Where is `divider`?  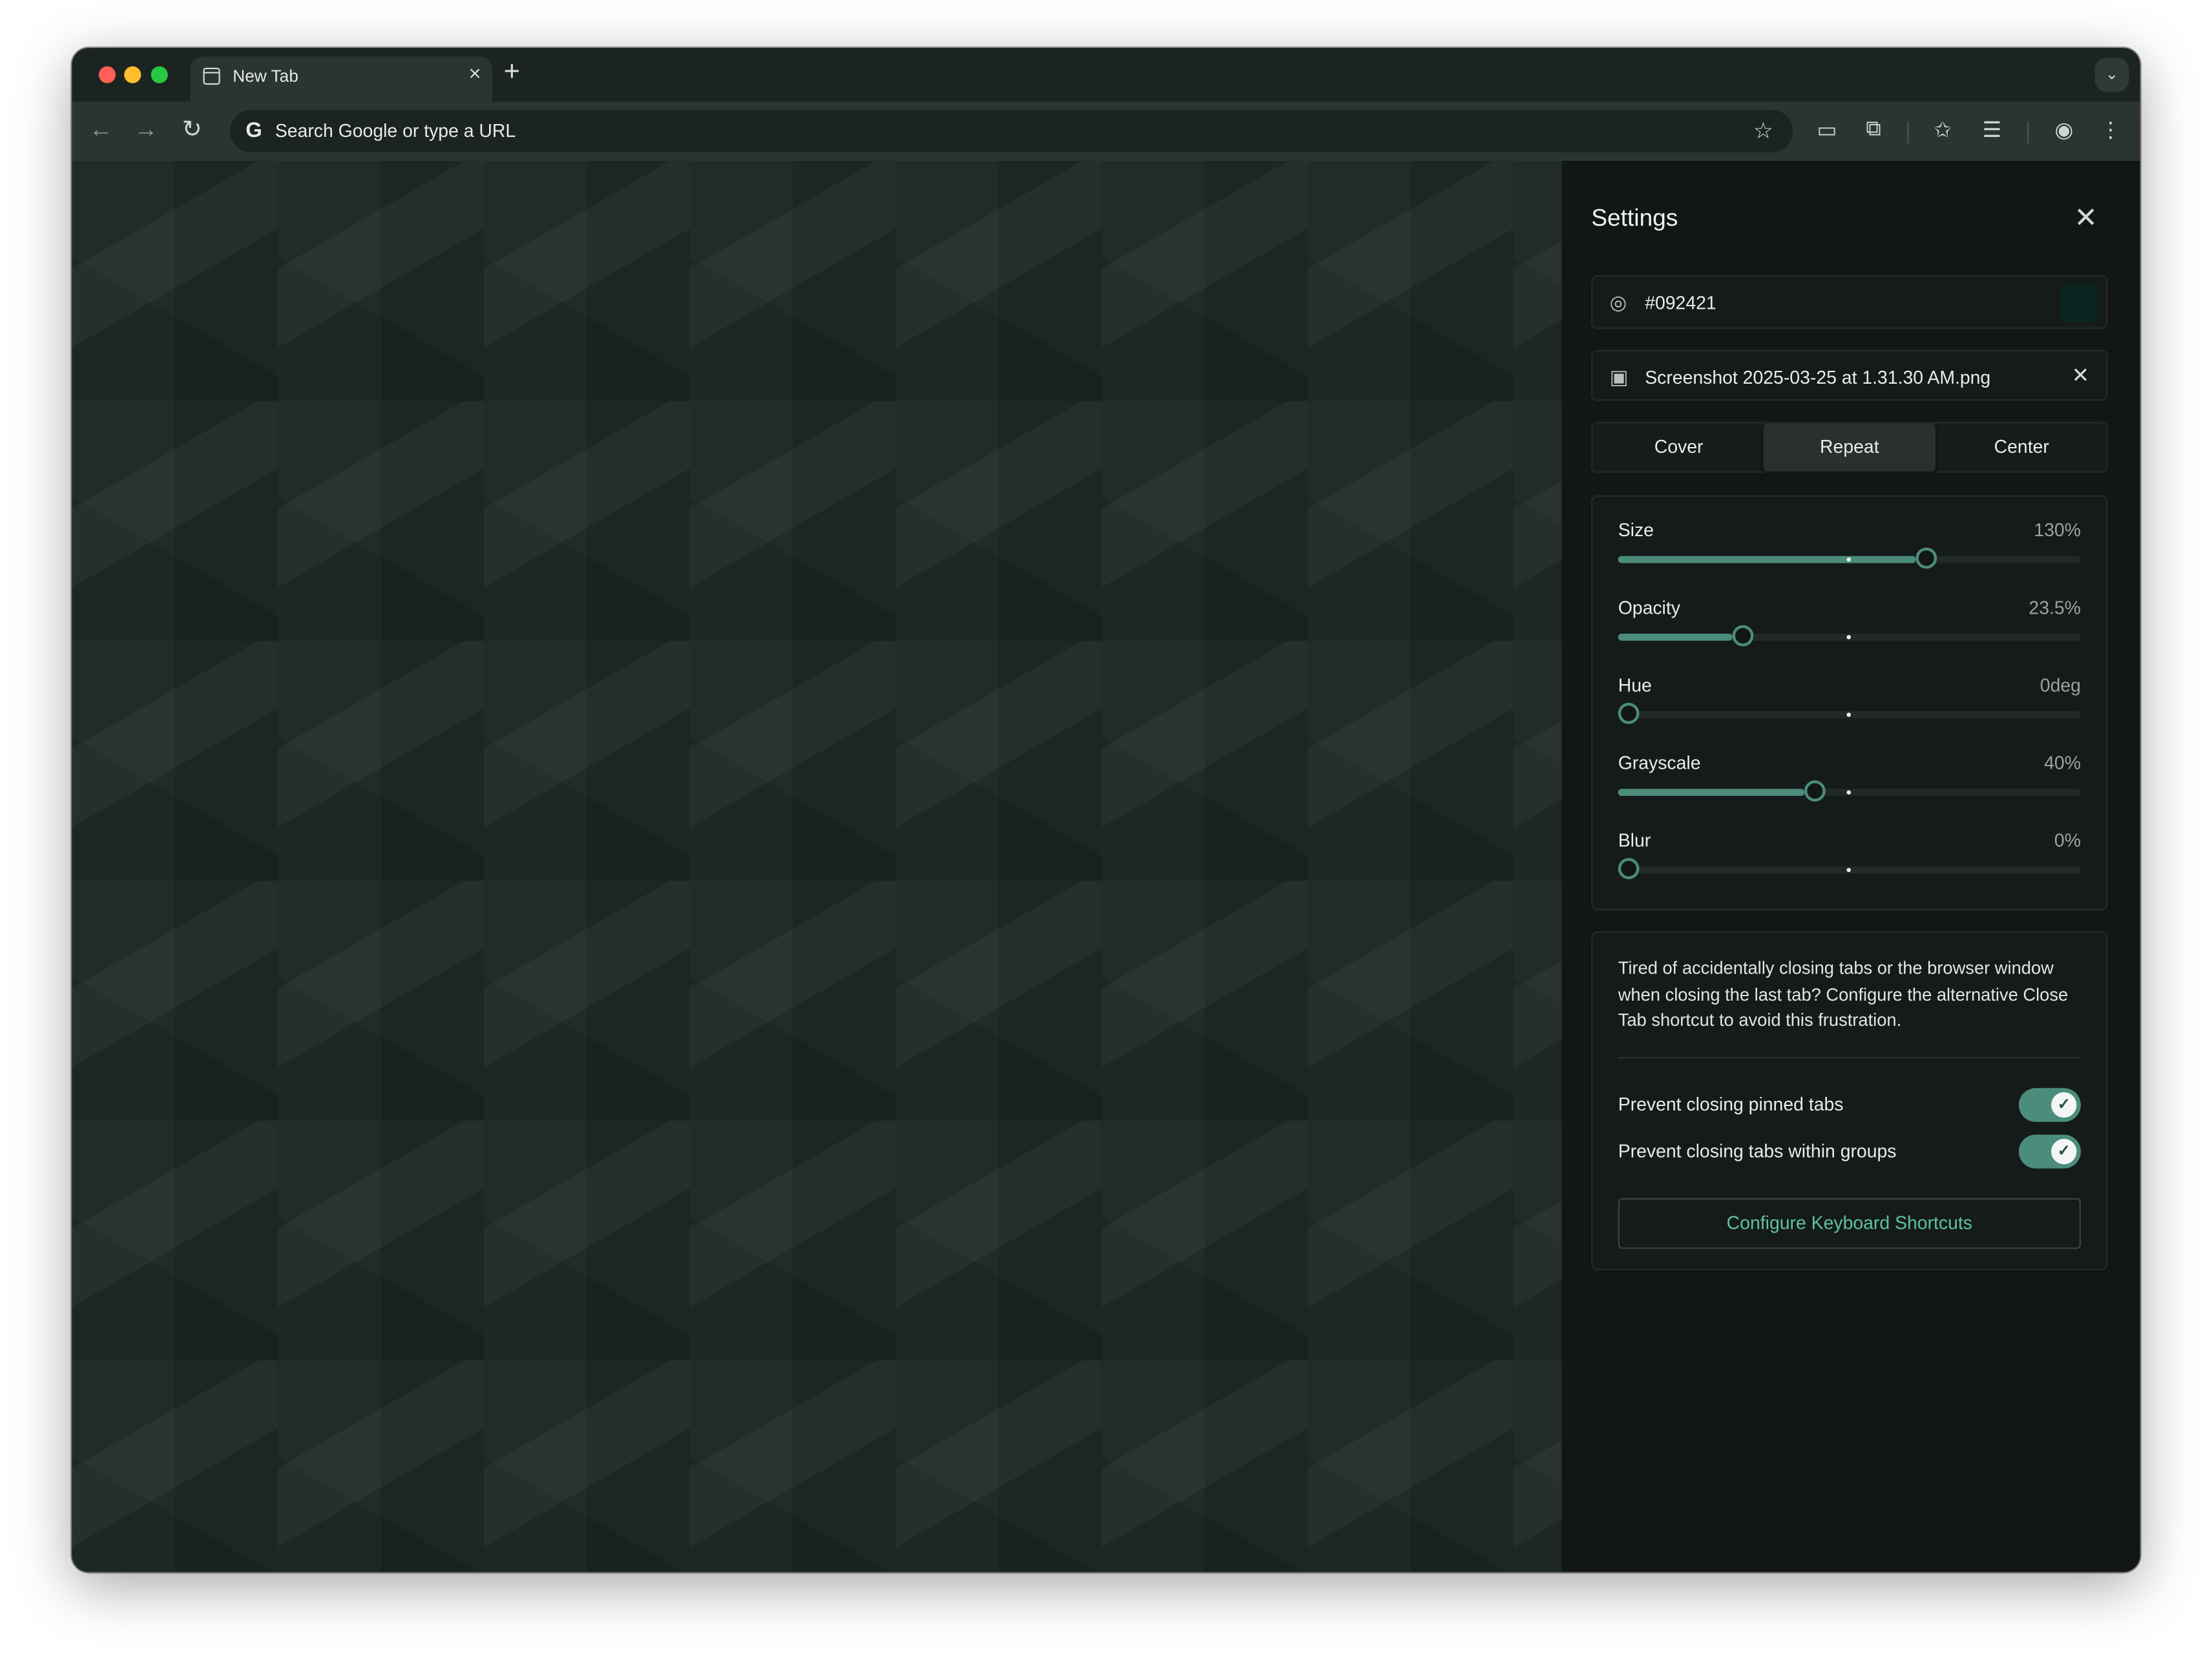
divider is located at coordinates (1850, 1058).